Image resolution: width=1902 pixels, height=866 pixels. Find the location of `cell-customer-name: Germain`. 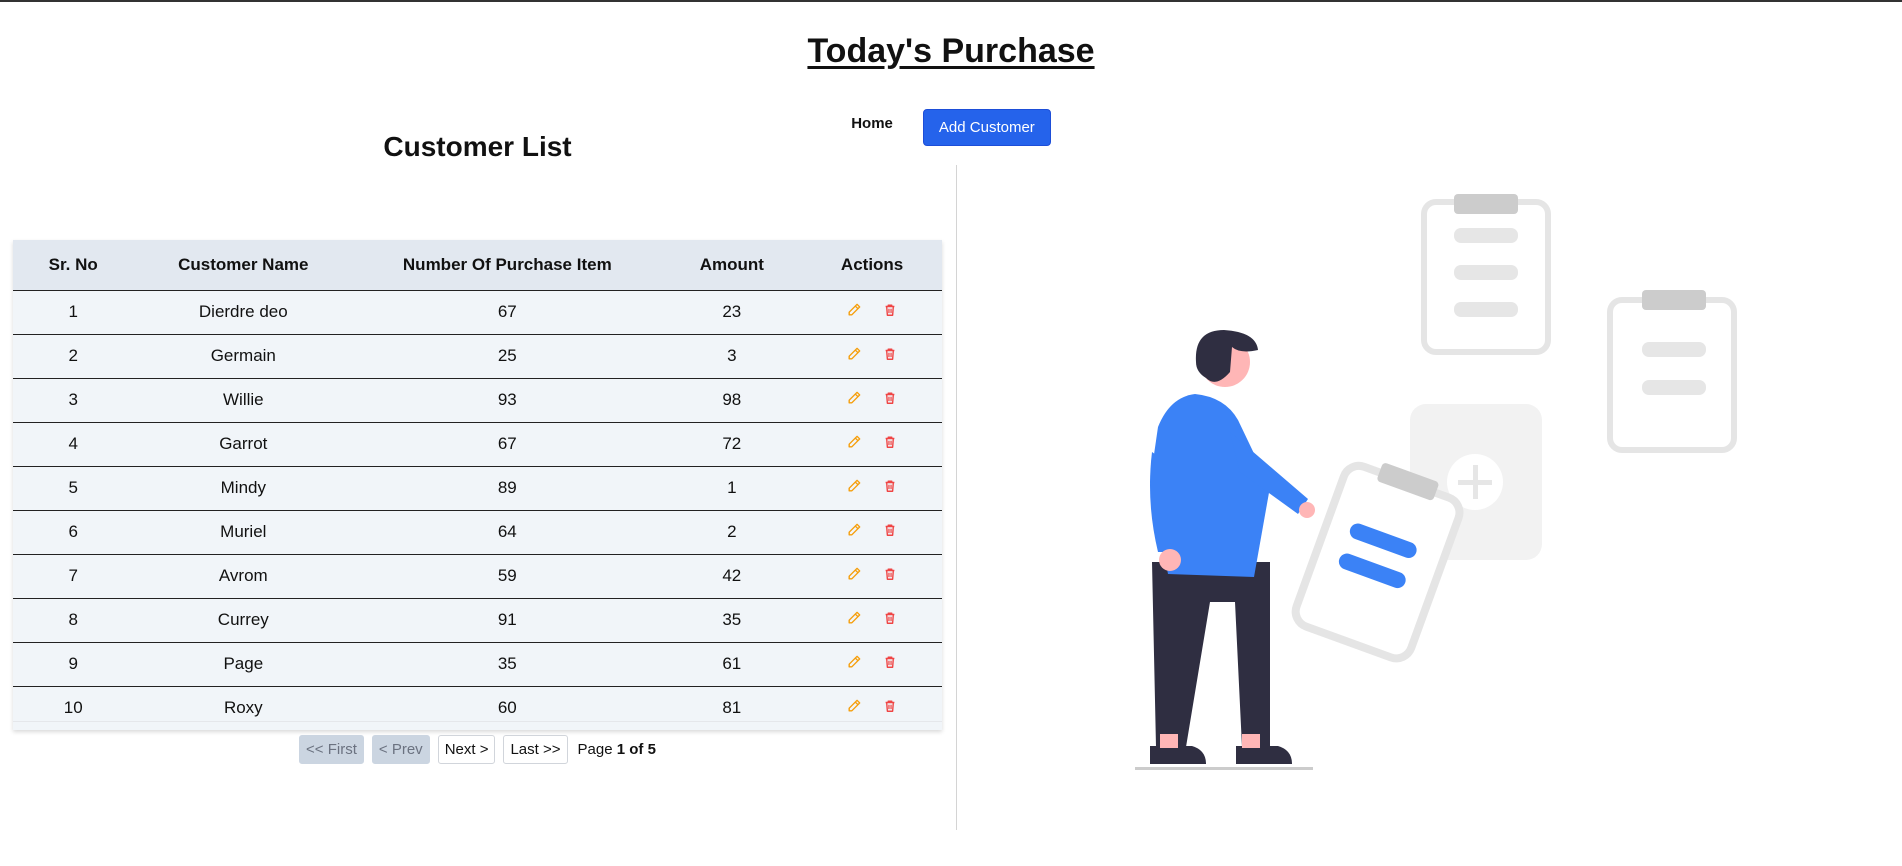

cell-customer-name: Germain is located at coordinates (243, 356).